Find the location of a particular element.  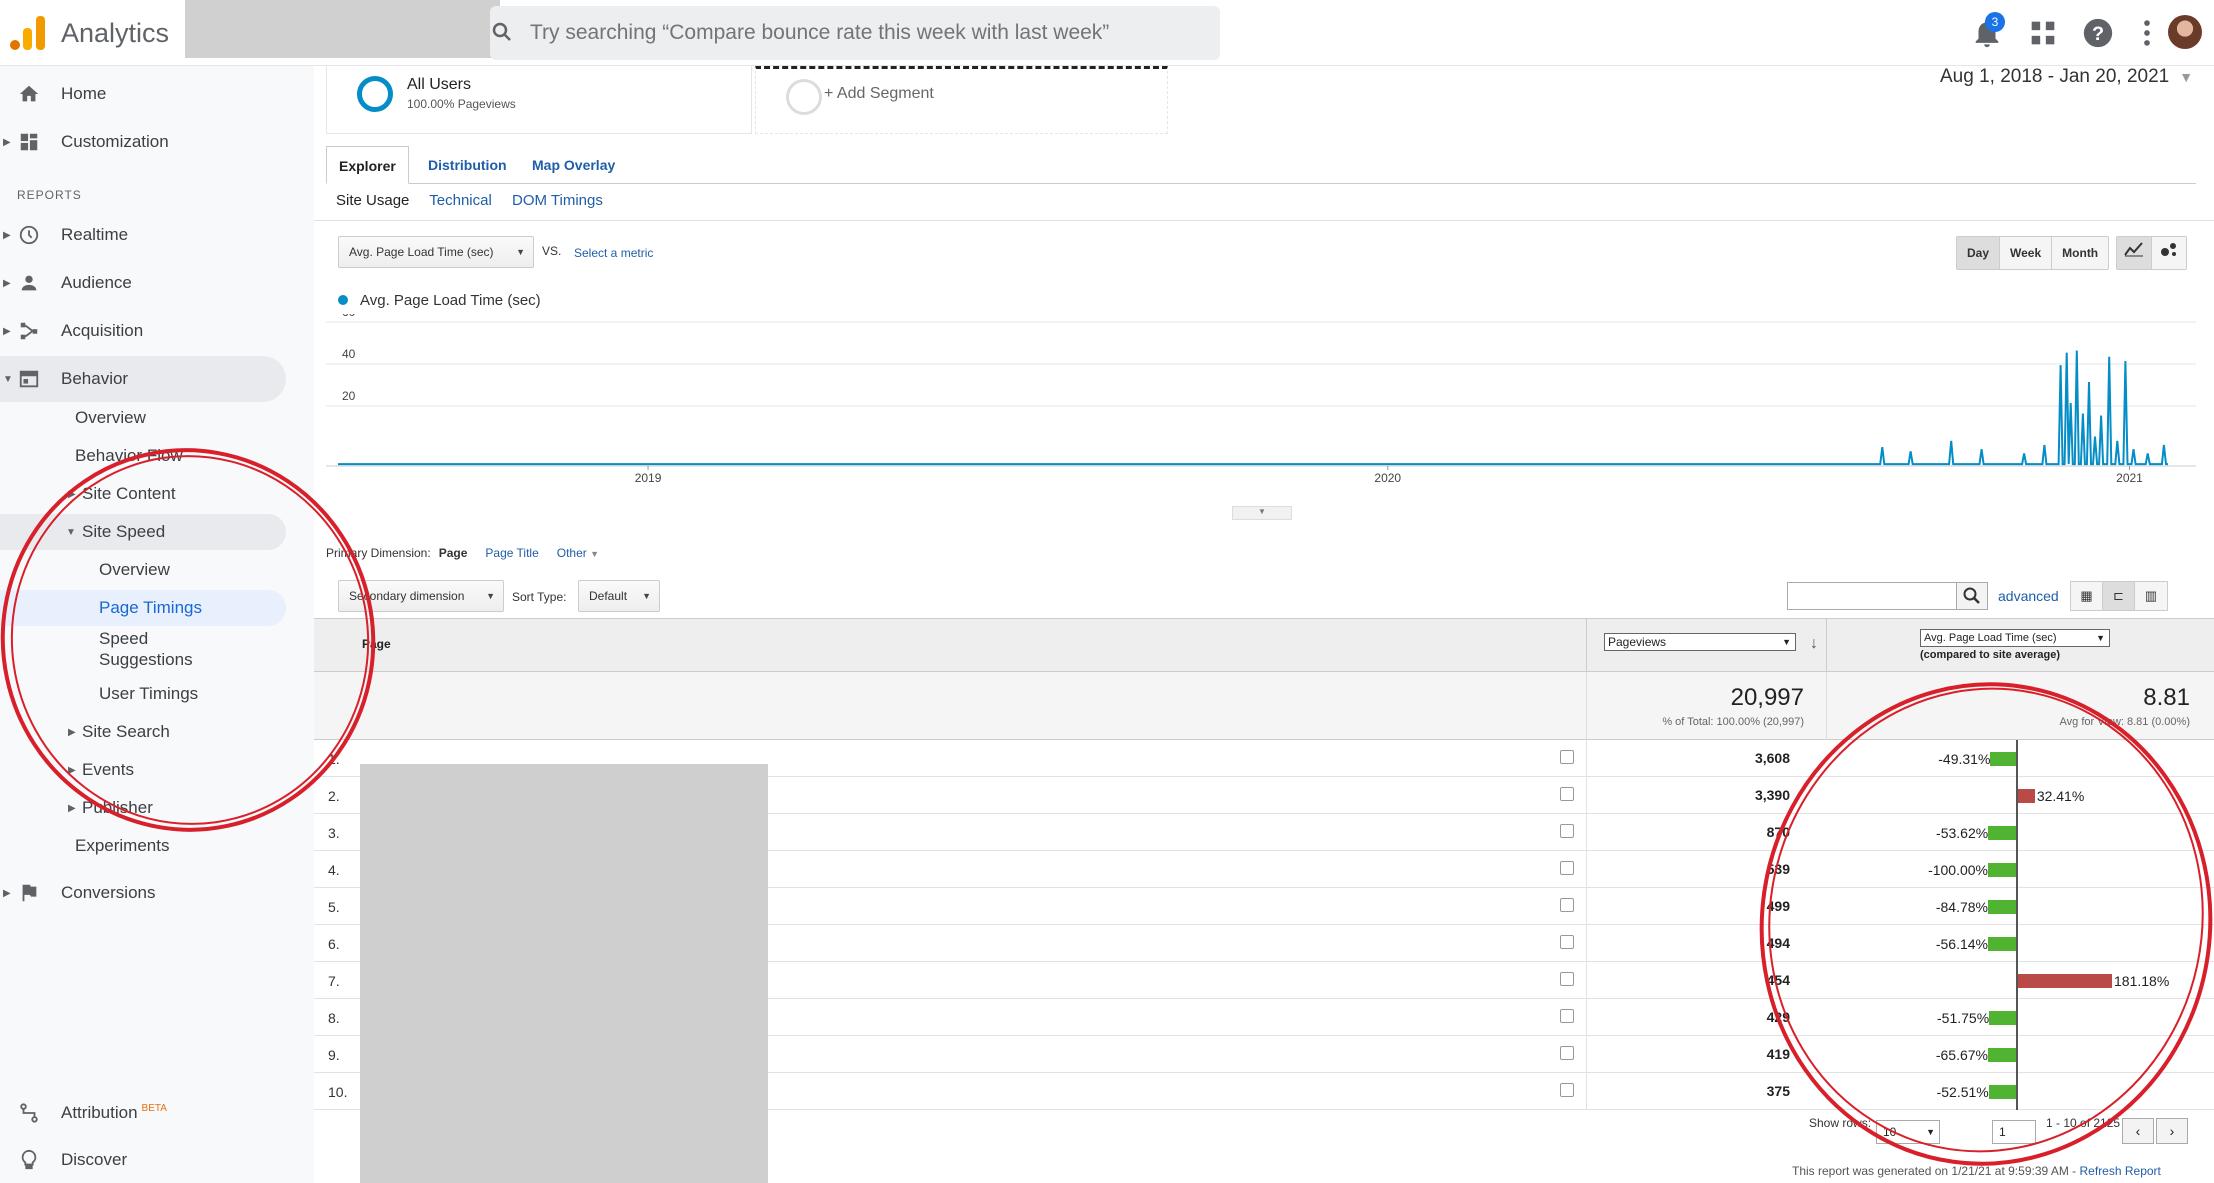

divider is located at coordinates (1264, 220).